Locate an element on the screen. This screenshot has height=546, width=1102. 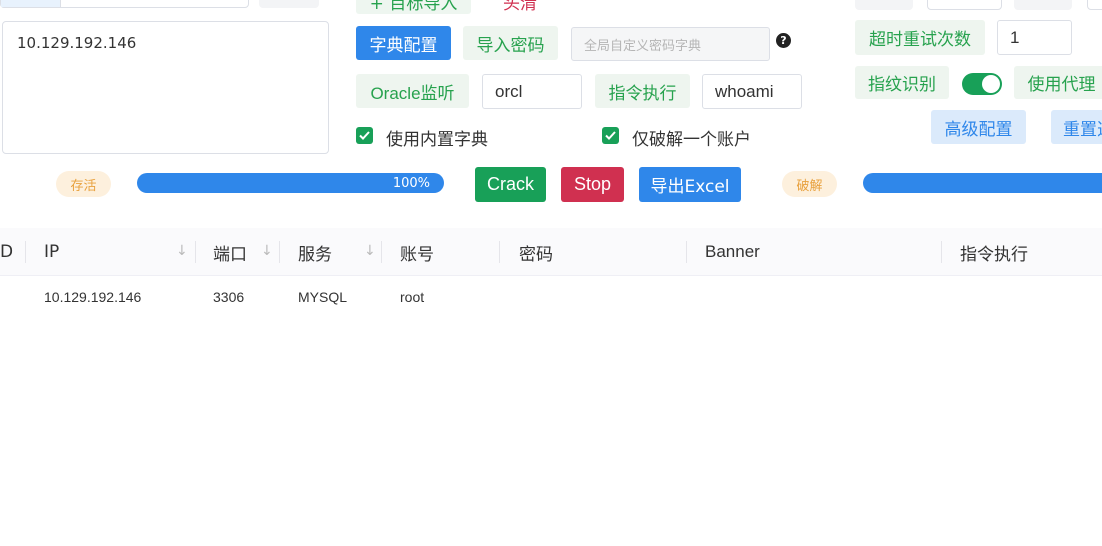
crack-progress-bar is located at coordinates (982, 183).